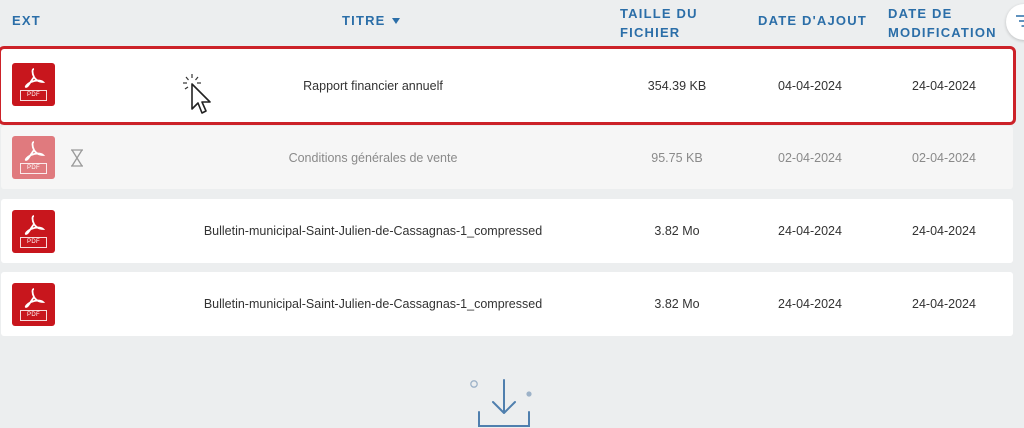 The width and height of the screenshot is (1024, 428). I want to click on caret-down-icon, so click(395, 20).